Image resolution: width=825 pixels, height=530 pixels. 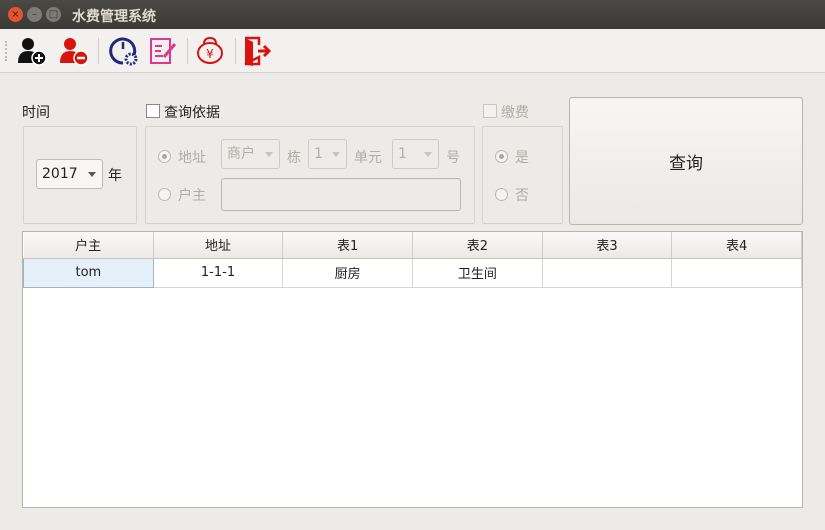 I want to click on table-row: tom 1-1-1 厨房 卫生间, so click(x=412, y=272).